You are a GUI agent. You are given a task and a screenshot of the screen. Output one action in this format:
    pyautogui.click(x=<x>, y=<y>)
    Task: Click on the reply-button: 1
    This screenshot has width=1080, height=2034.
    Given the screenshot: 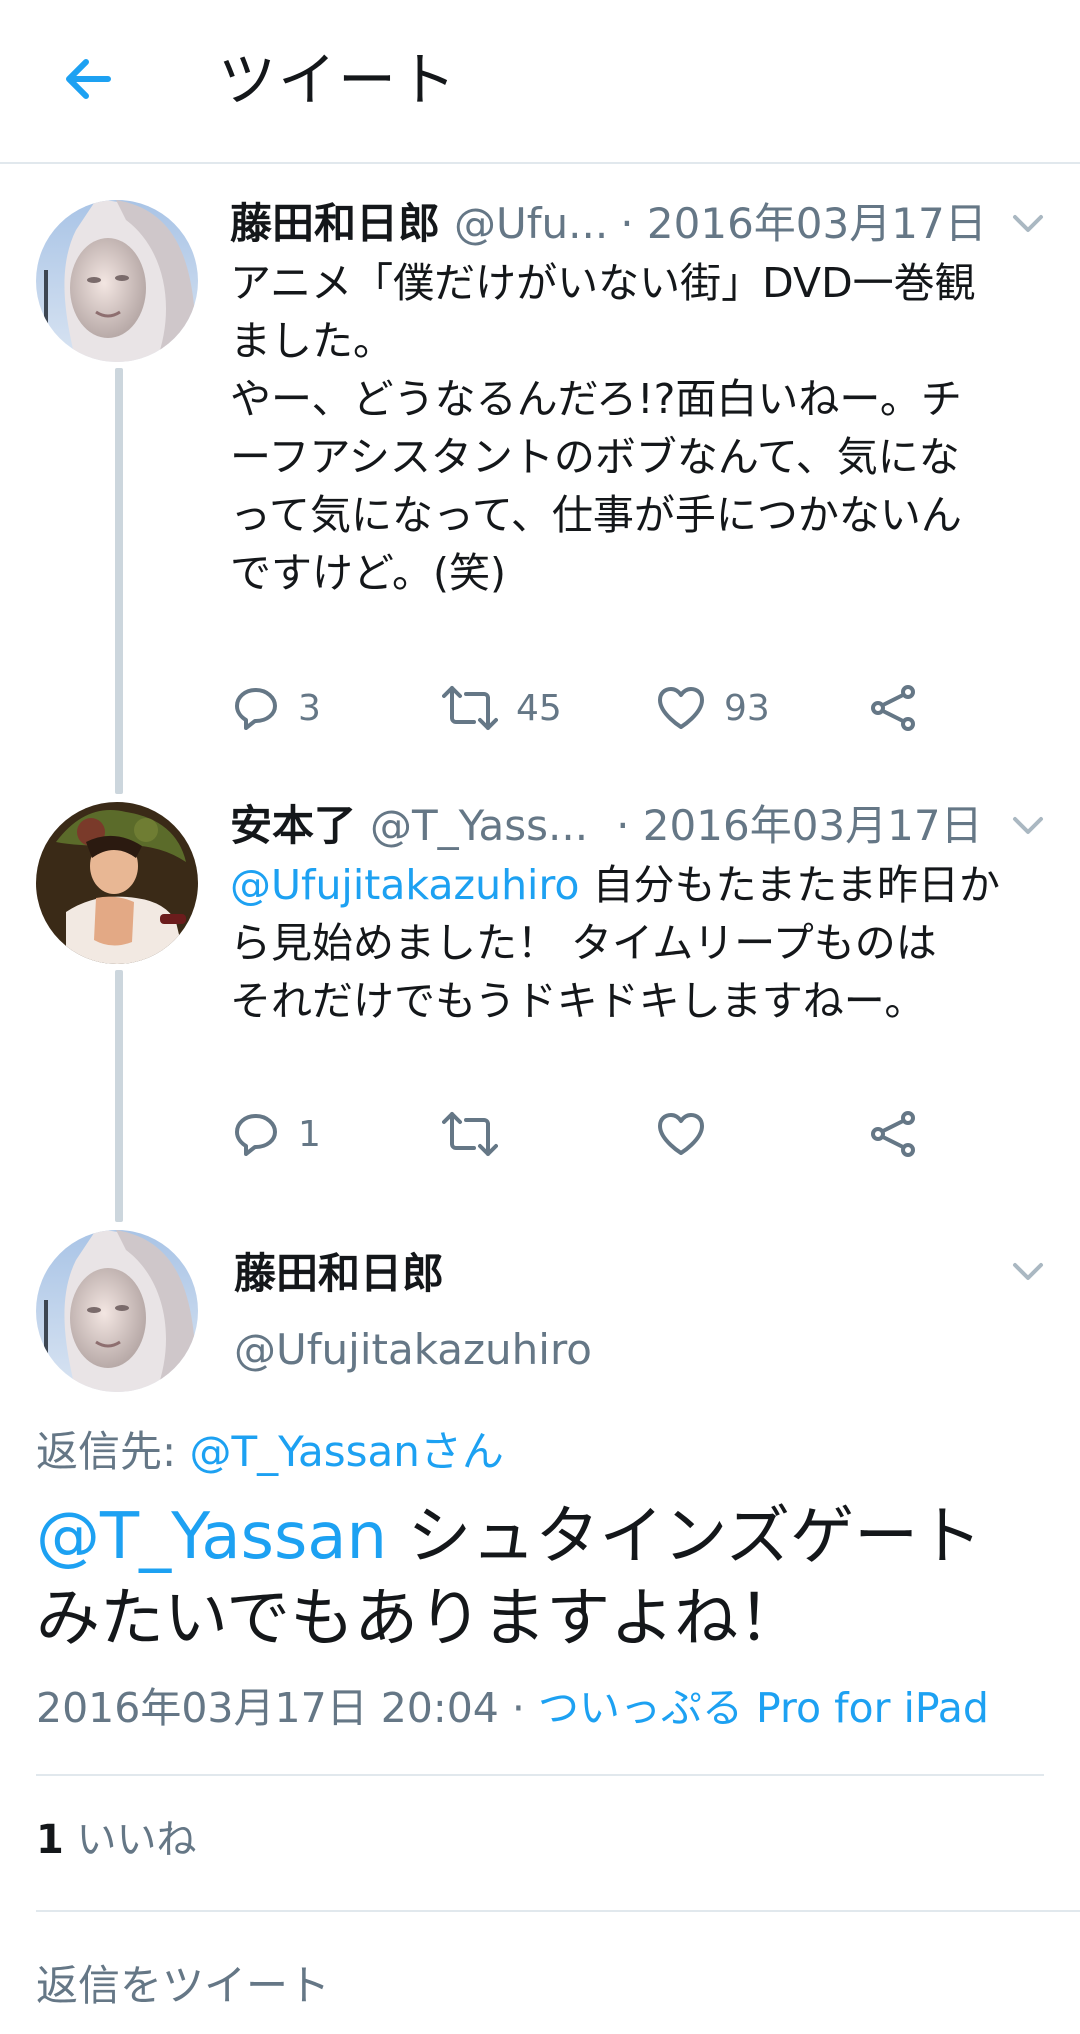 What is the action you would take?
    pyautogui.click(x=276, y=1134)
    